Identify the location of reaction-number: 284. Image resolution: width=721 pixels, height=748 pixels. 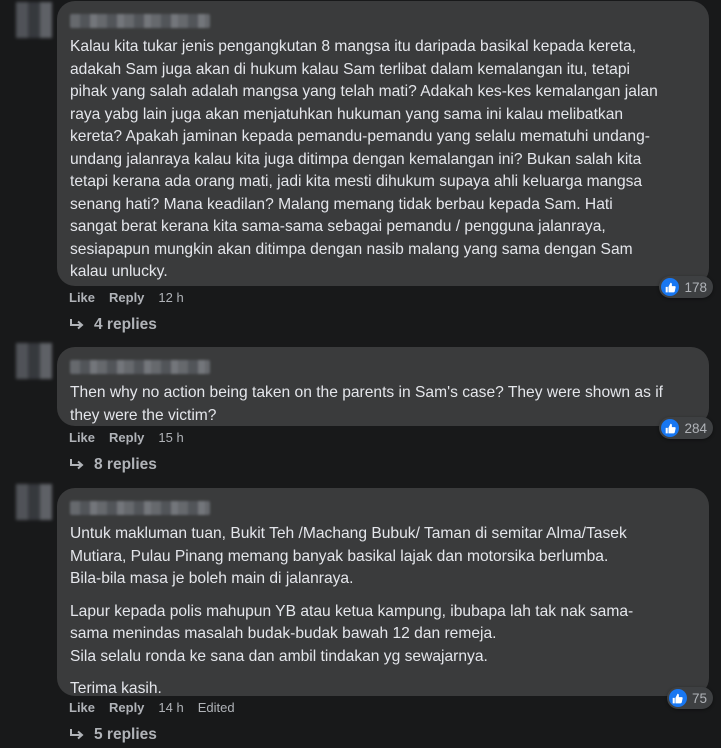
(695, 428).